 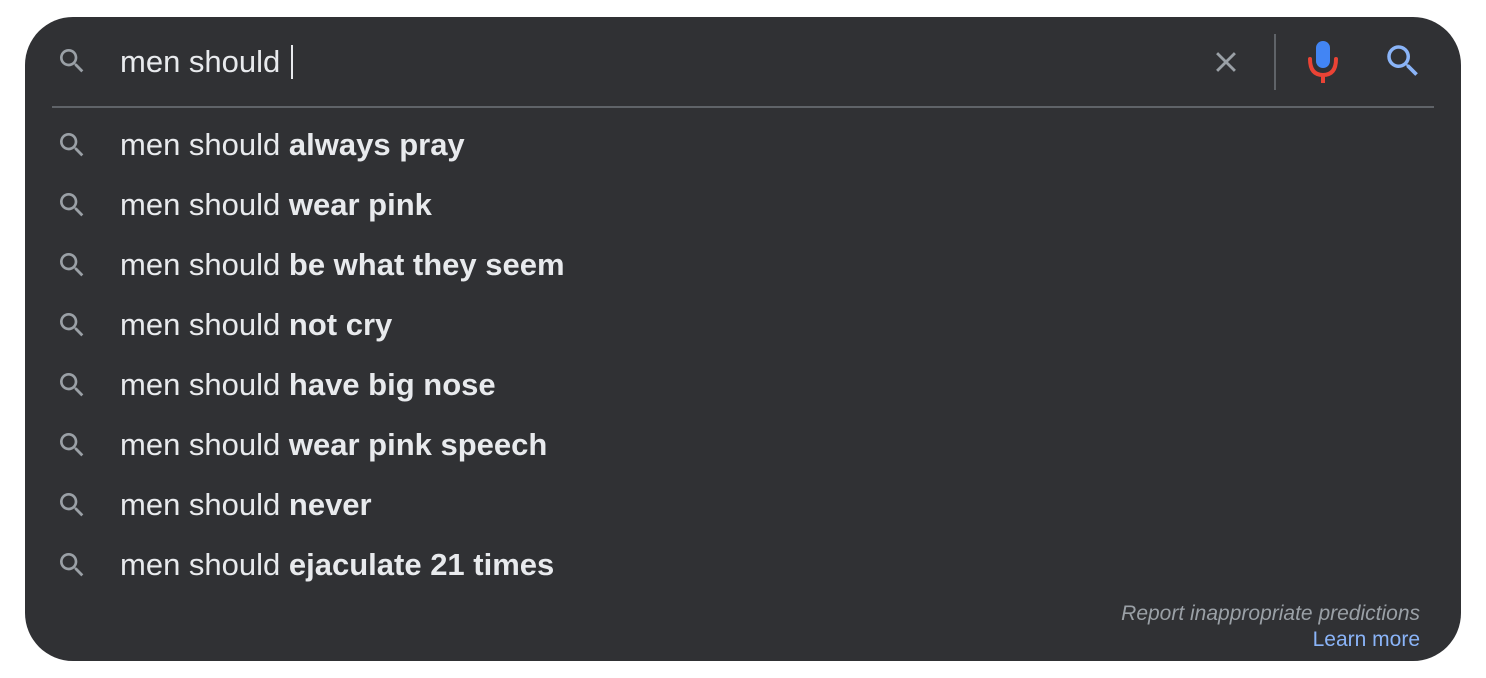 What do you see at coordinates (1270, 614) in the screenshot?
I see `report-predictions-link: Report inappropriate predictions` at bounding box center [1270, 614].